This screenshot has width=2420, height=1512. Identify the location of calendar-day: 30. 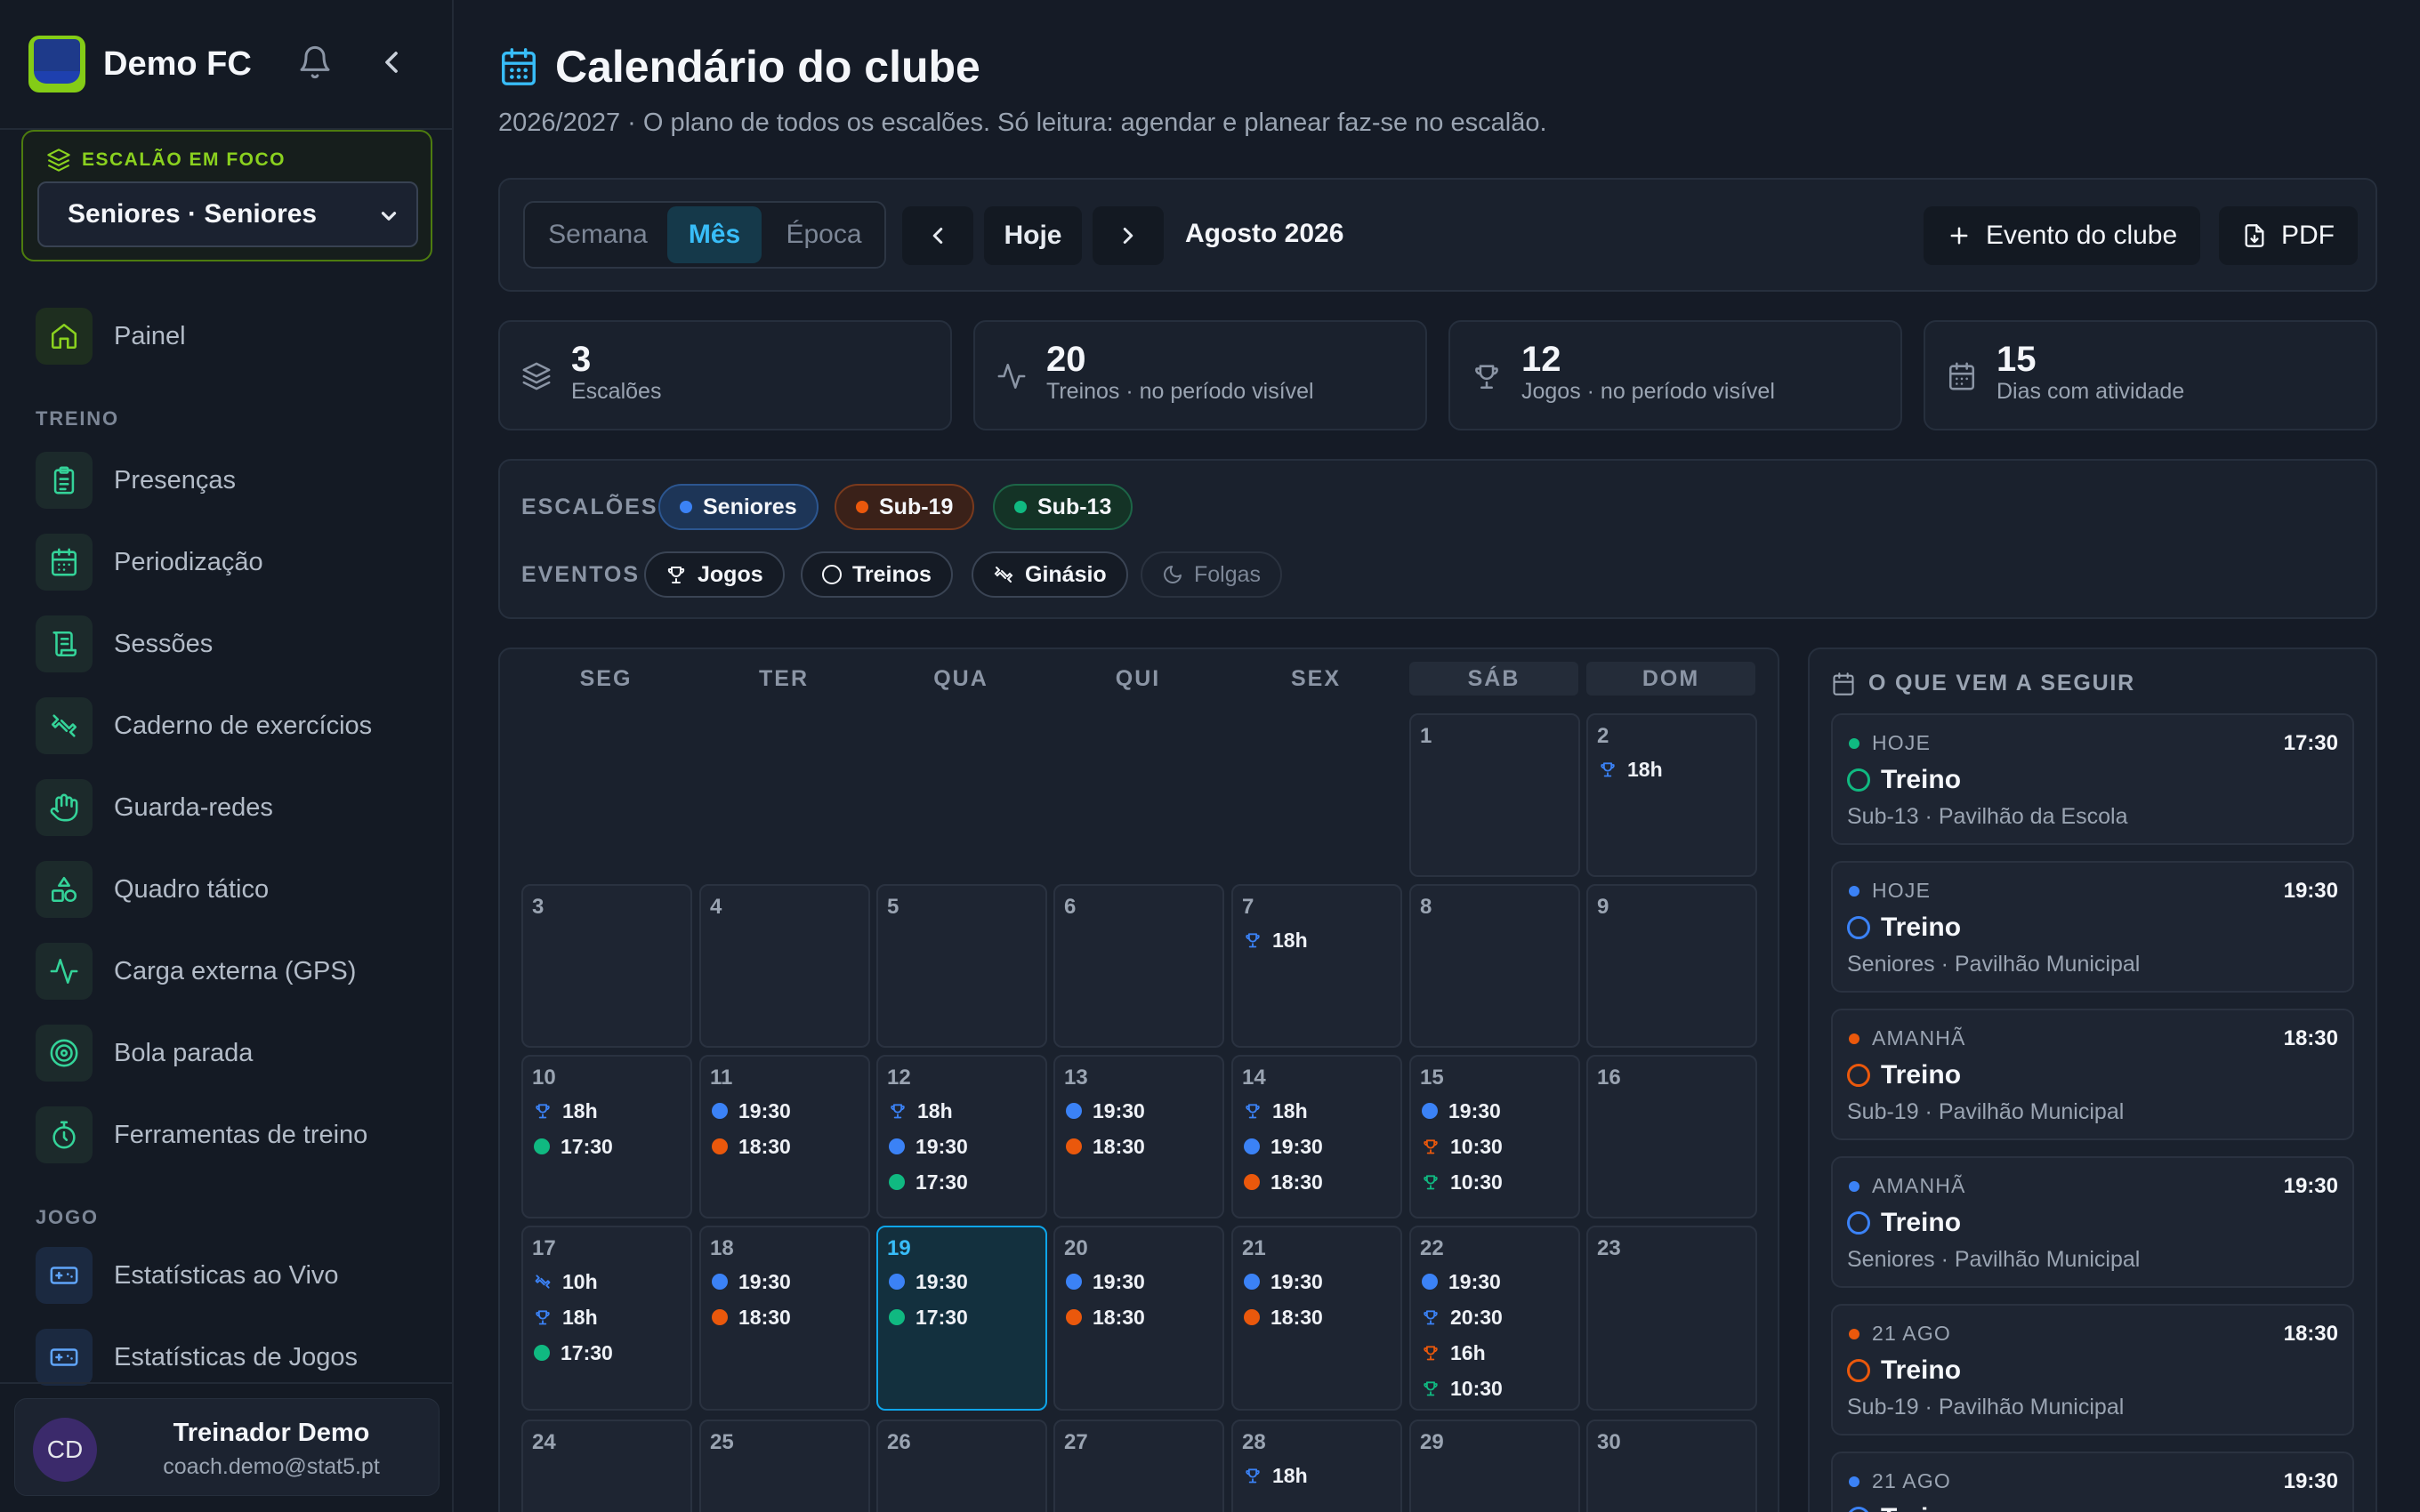
(1671, 1466).